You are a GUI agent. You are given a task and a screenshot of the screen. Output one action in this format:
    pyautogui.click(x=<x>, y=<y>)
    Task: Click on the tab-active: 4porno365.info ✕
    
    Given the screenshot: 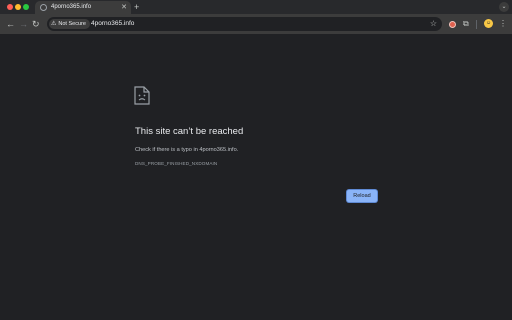 What is the action you would take?
    pyautogui.click(x=83, y=7)
    